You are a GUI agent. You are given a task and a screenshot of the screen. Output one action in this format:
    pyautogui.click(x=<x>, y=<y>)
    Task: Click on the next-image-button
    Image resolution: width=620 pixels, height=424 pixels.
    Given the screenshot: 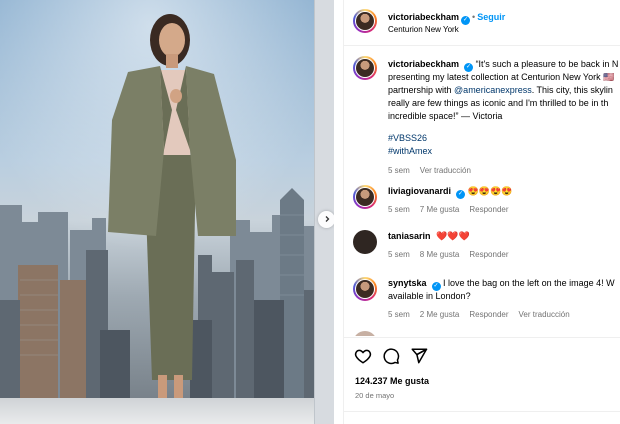 What is the action you would take?
    pyautogui.click(x=326, y=219)
    